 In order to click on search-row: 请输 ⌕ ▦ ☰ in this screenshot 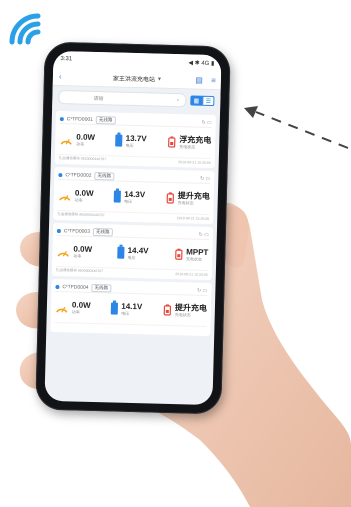, I will do `click(136, 99)`.